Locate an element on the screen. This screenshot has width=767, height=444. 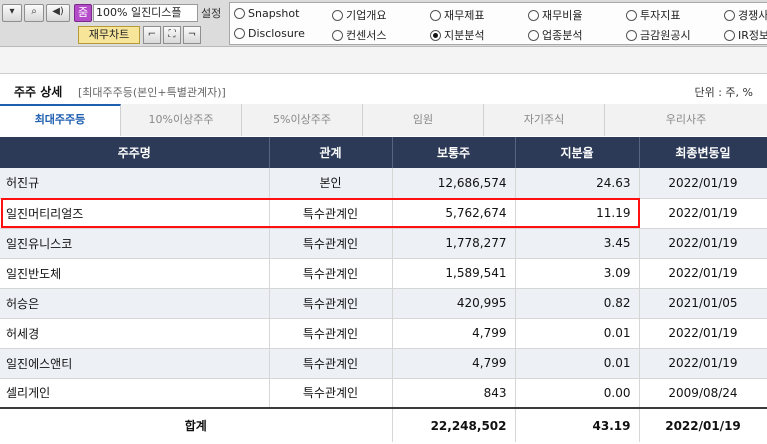
column-header: 관계 is located at coordinates (331, 152).